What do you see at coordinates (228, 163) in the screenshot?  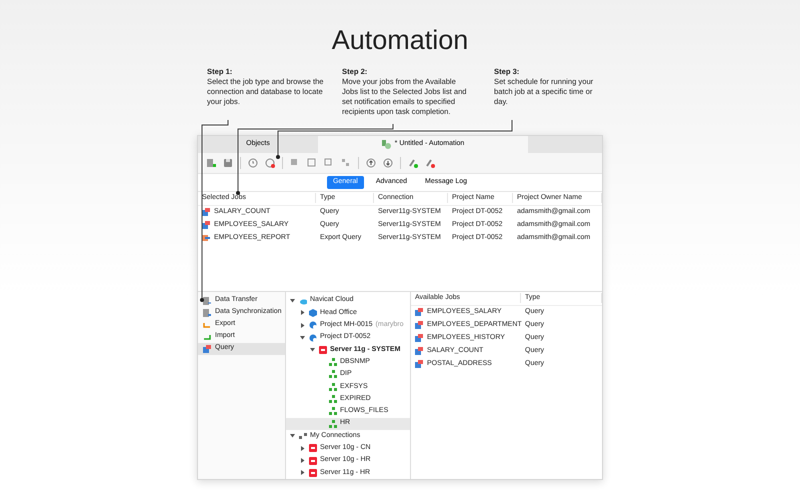 I see `save-icon` at bounding box center [228, 163].